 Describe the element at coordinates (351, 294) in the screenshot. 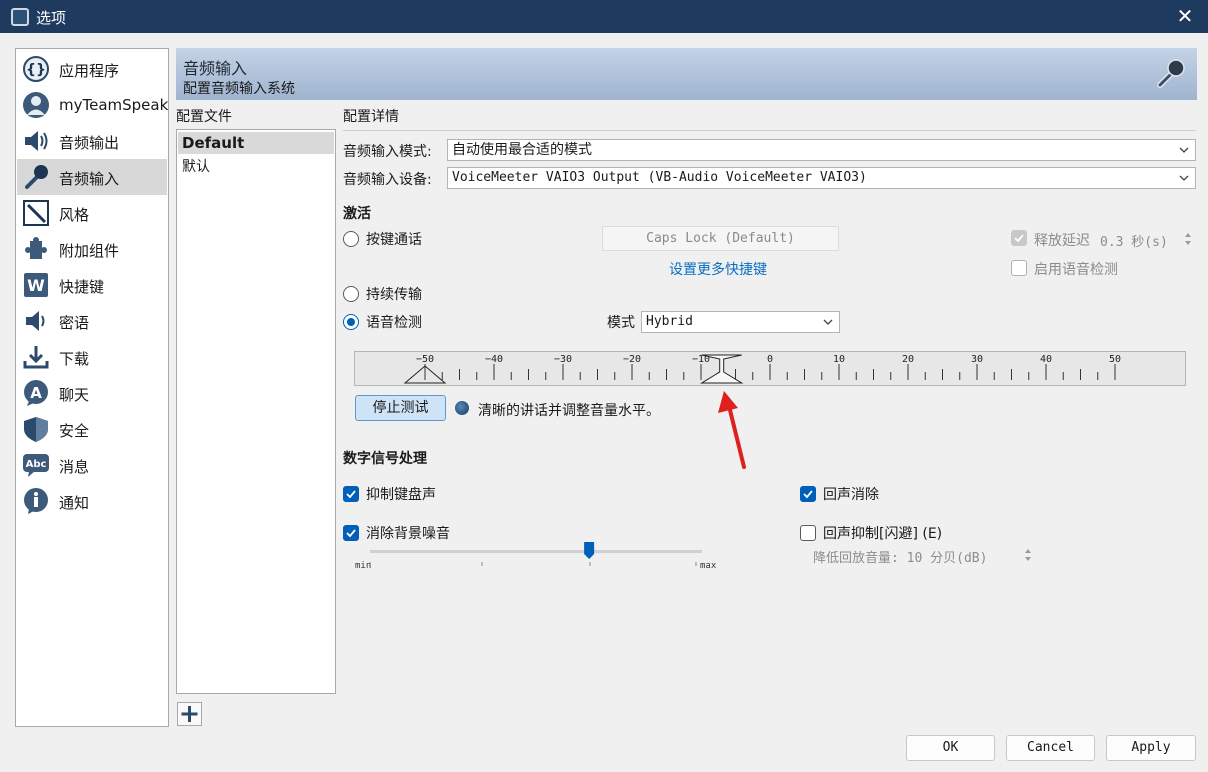

I see `continuous-transmission-radio` at that location.